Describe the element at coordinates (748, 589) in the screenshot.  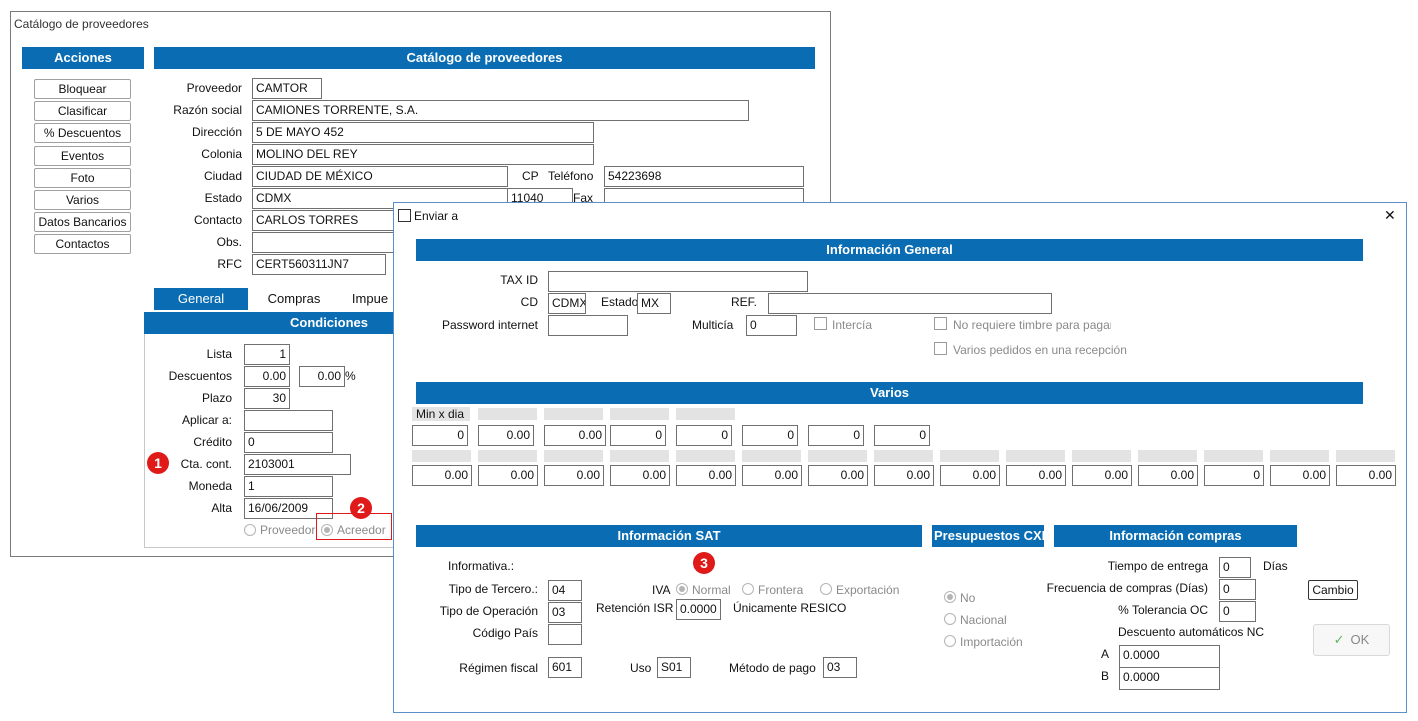
I see `iva-frontera-radio` at that location.